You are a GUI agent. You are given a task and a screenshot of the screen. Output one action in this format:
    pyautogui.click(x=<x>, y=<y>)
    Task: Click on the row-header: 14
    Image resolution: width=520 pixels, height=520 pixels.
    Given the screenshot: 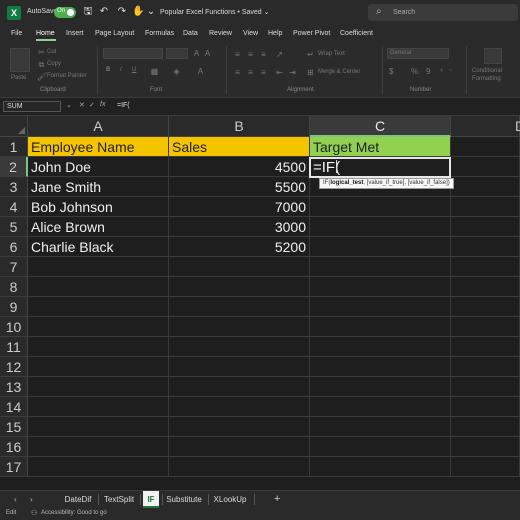 What is the action you would take?
    pyautogui.click(x=14, y=407)
    